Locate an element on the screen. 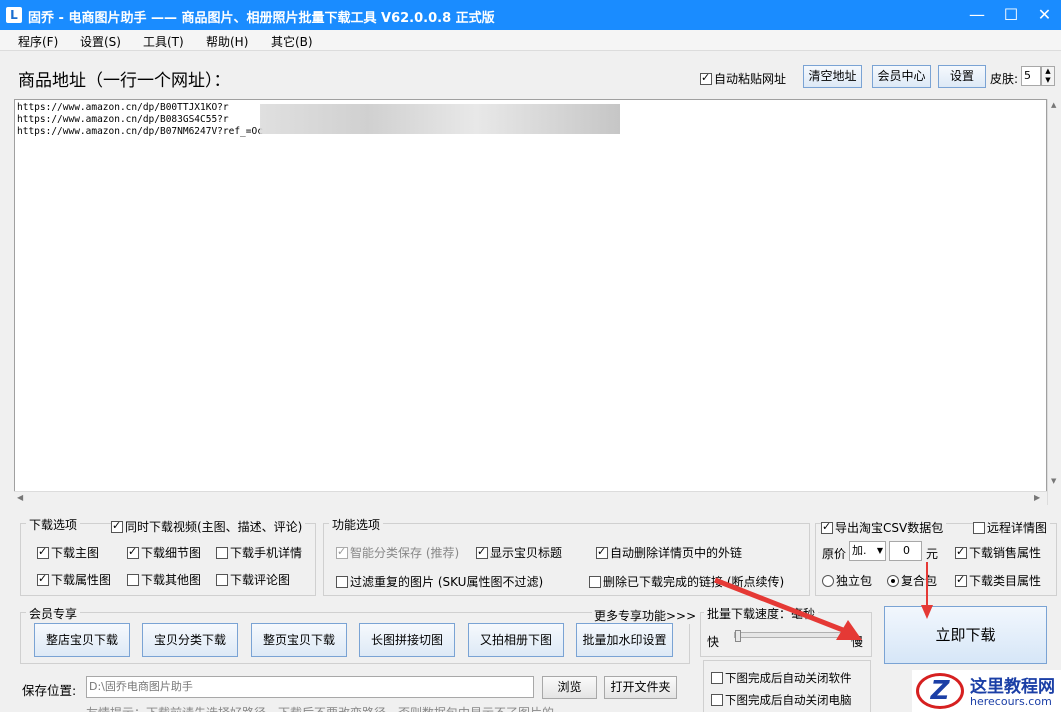 This screenshot has height=712, width=1061. maximize-button: ☐ is located at coordinates (1011, 15).